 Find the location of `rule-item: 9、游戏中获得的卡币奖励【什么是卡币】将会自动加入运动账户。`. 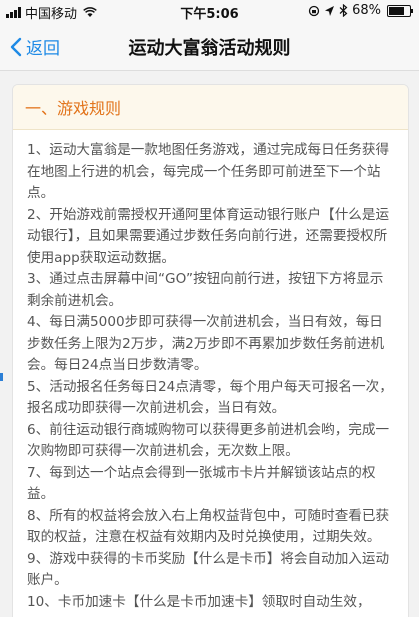

rule-item: 9、游戏中获得的卡币奖励【什么是卡币】将会自动加入运动账户。 is located at coordinates (208, 569).